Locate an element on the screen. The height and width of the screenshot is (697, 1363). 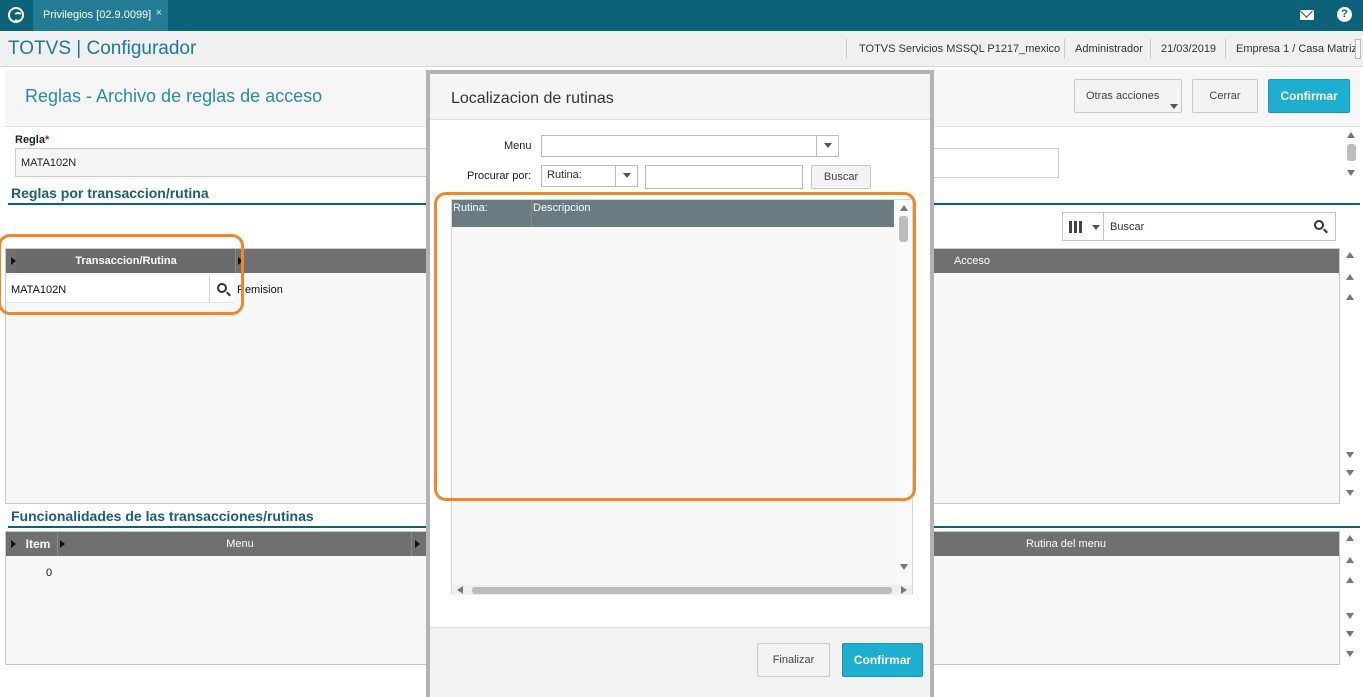
routines-grid-header: Rutina: Descripcion is located at coordinates (673, 213).